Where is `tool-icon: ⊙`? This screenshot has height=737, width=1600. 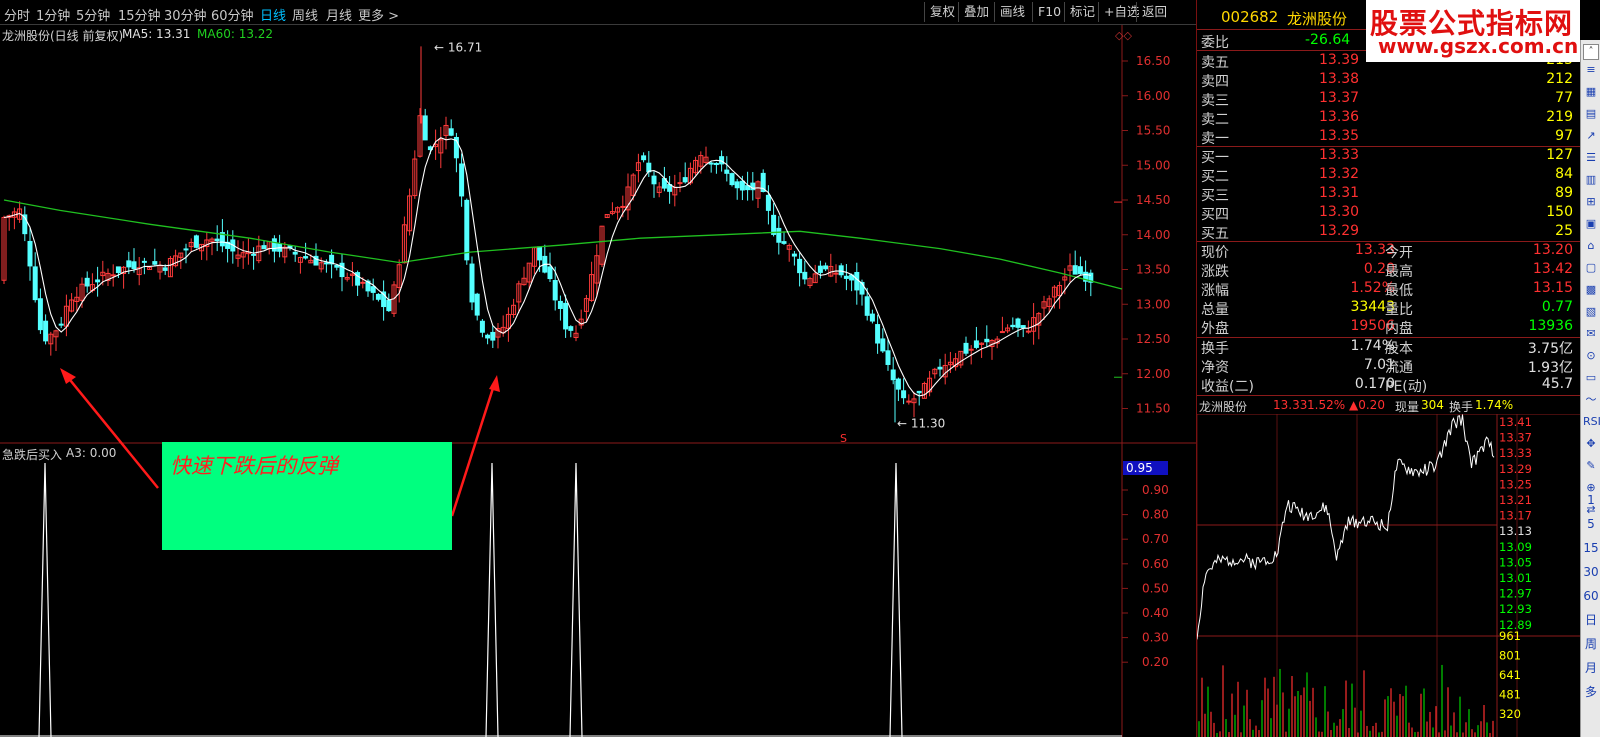 tool-icon: ⊙ is located at coordinates (1591, 356).